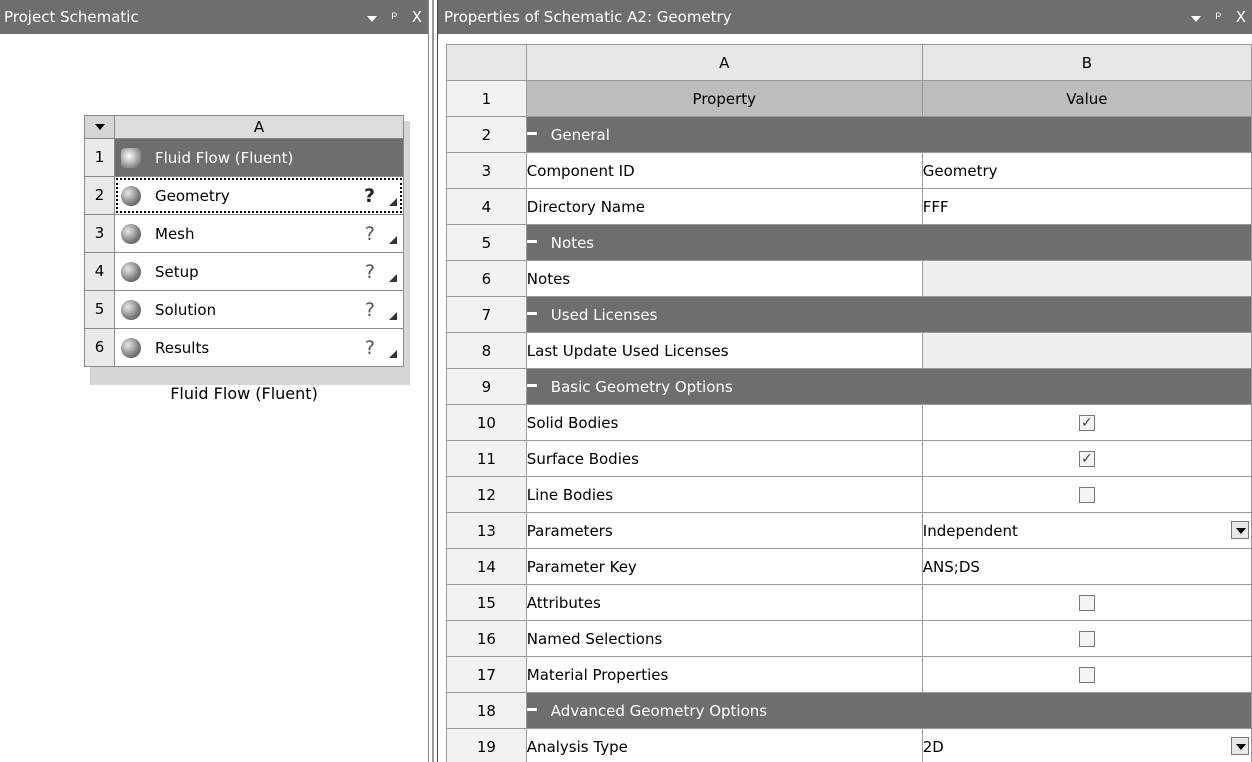 This screenshot has height=762, width=1252. I want to click on property-value: ANS;DS, so click(1086, 566).